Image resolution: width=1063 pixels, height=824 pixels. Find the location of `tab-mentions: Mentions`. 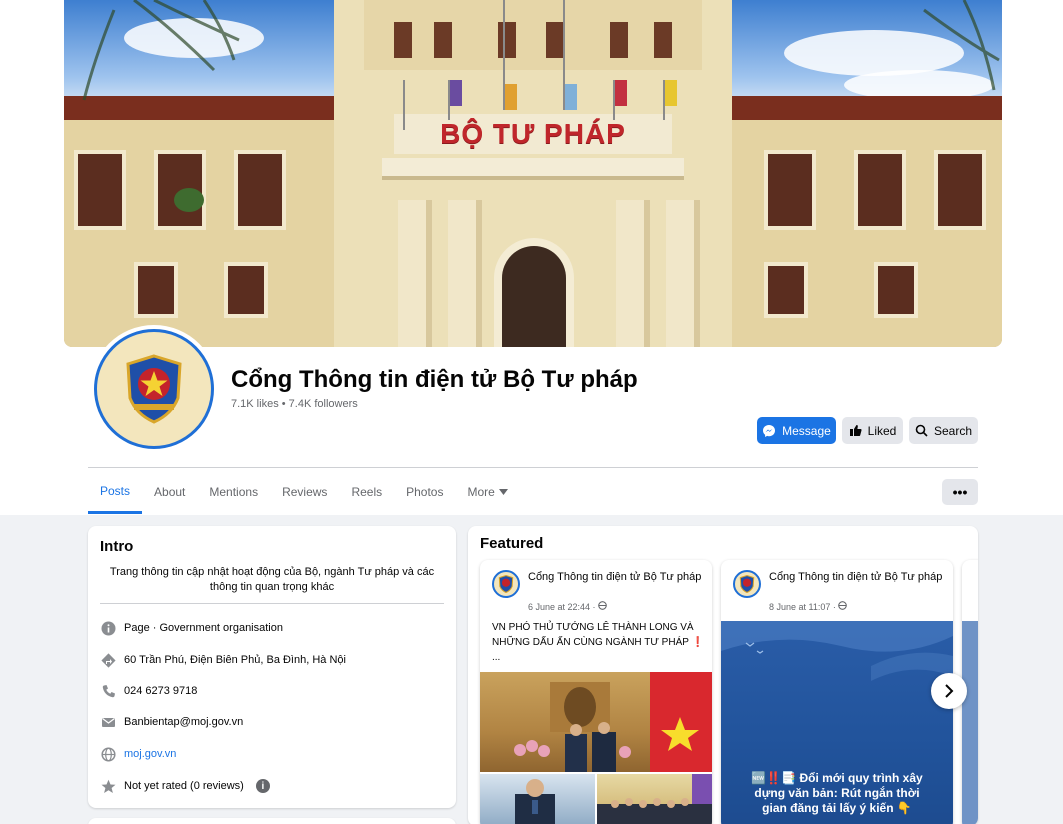

tab-mentions: Mentions is located at coordinates (233, 492).